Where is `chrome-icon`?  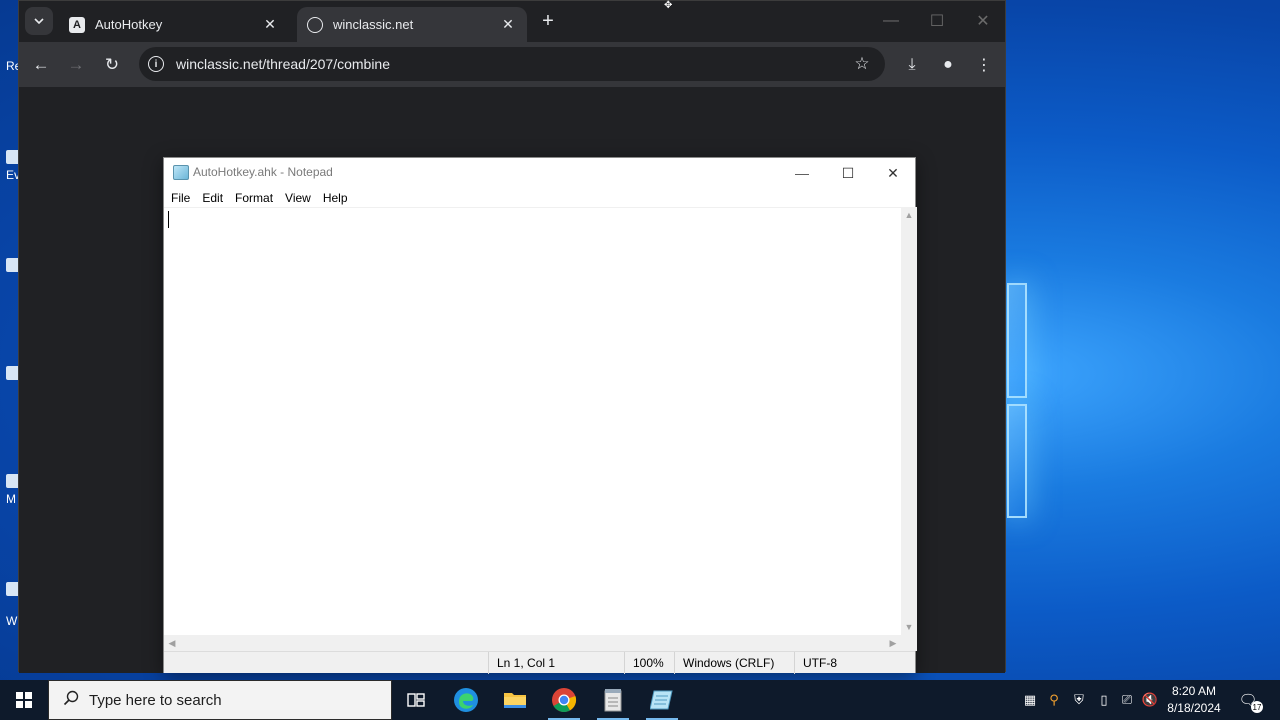
chrome-icon is located at coordinates (564, 700).